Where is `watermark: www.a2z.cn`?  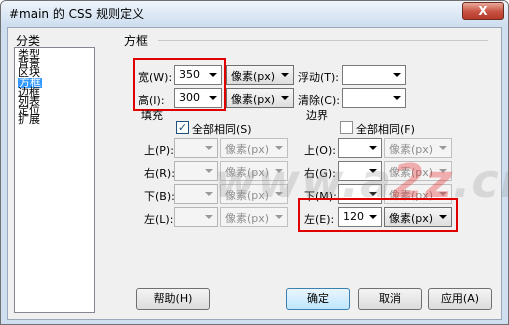
watermark: www.a2z.cn is located at coordinates (361, 181).